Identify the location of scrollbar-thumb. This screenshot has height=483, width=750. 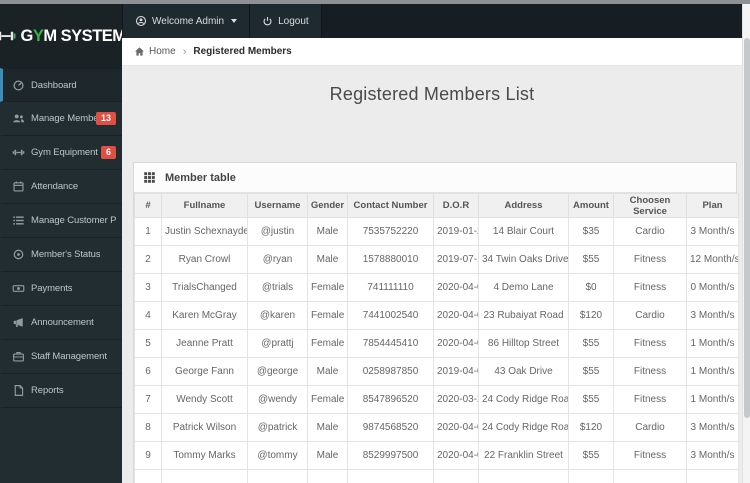
(747, 228).